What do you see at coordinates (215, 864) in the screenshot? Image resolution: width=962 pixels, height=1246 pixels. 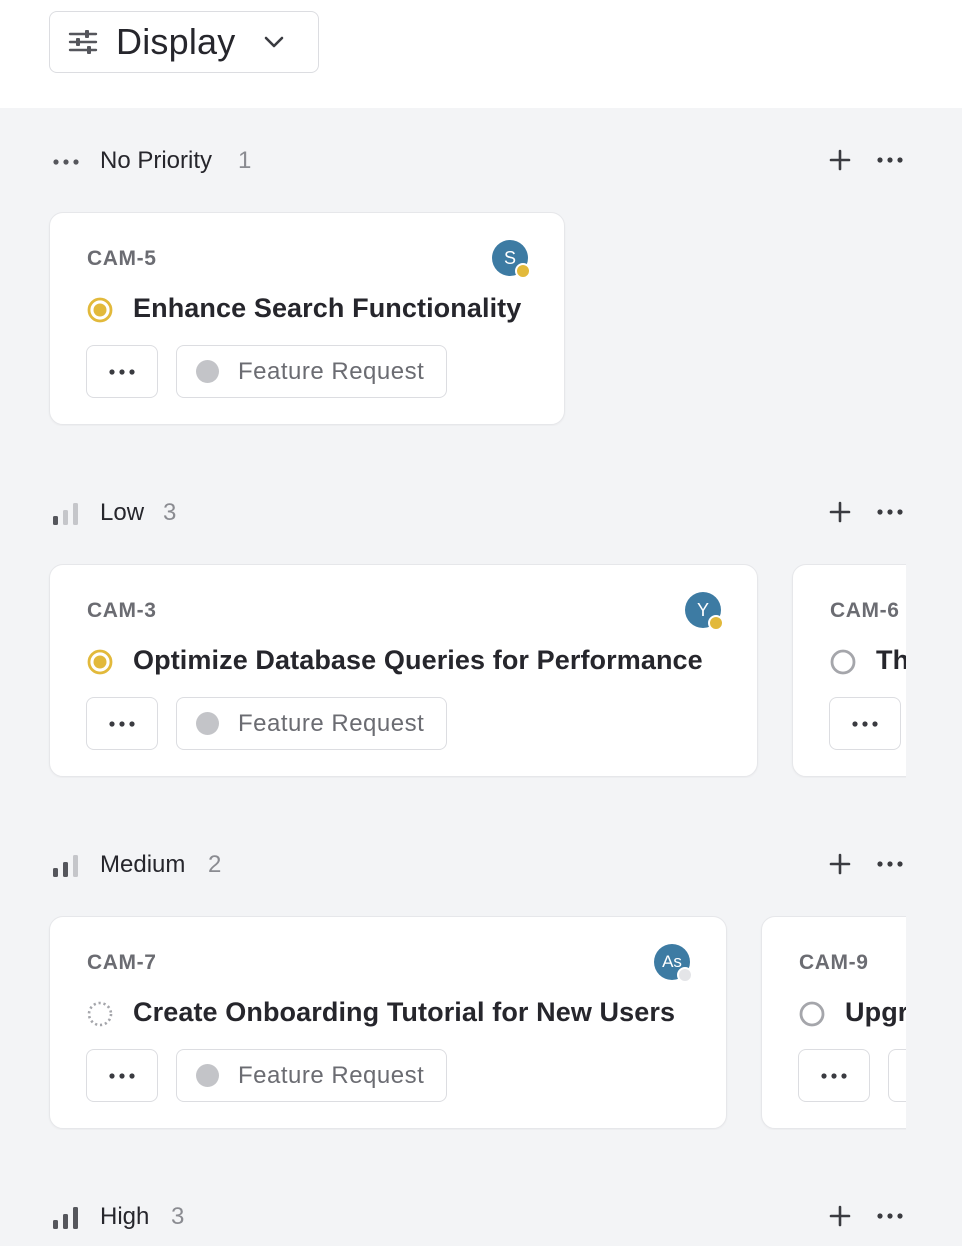 I see `group-count: 2` at bounding box center [215, 864].